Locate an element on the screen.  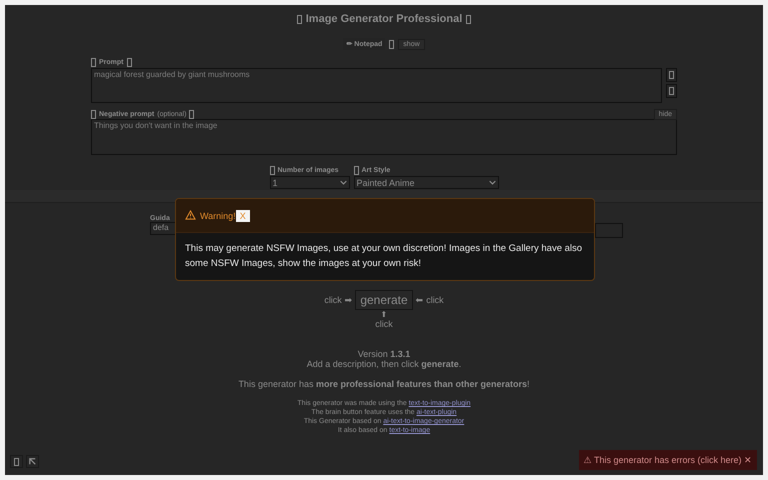
prompt-field: magical forest guarded by giant mushrooms is located at coordinates (376, 85).